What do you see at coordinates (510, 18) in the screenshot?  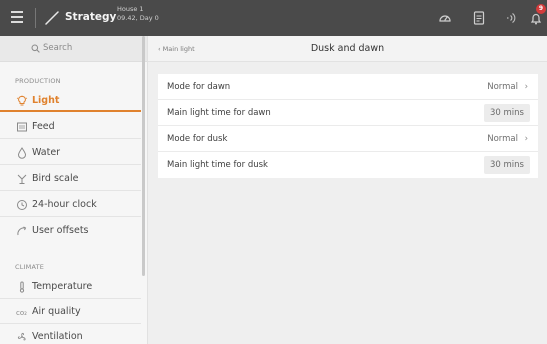 I see `sound-icon` at bounding box center [510, 18].